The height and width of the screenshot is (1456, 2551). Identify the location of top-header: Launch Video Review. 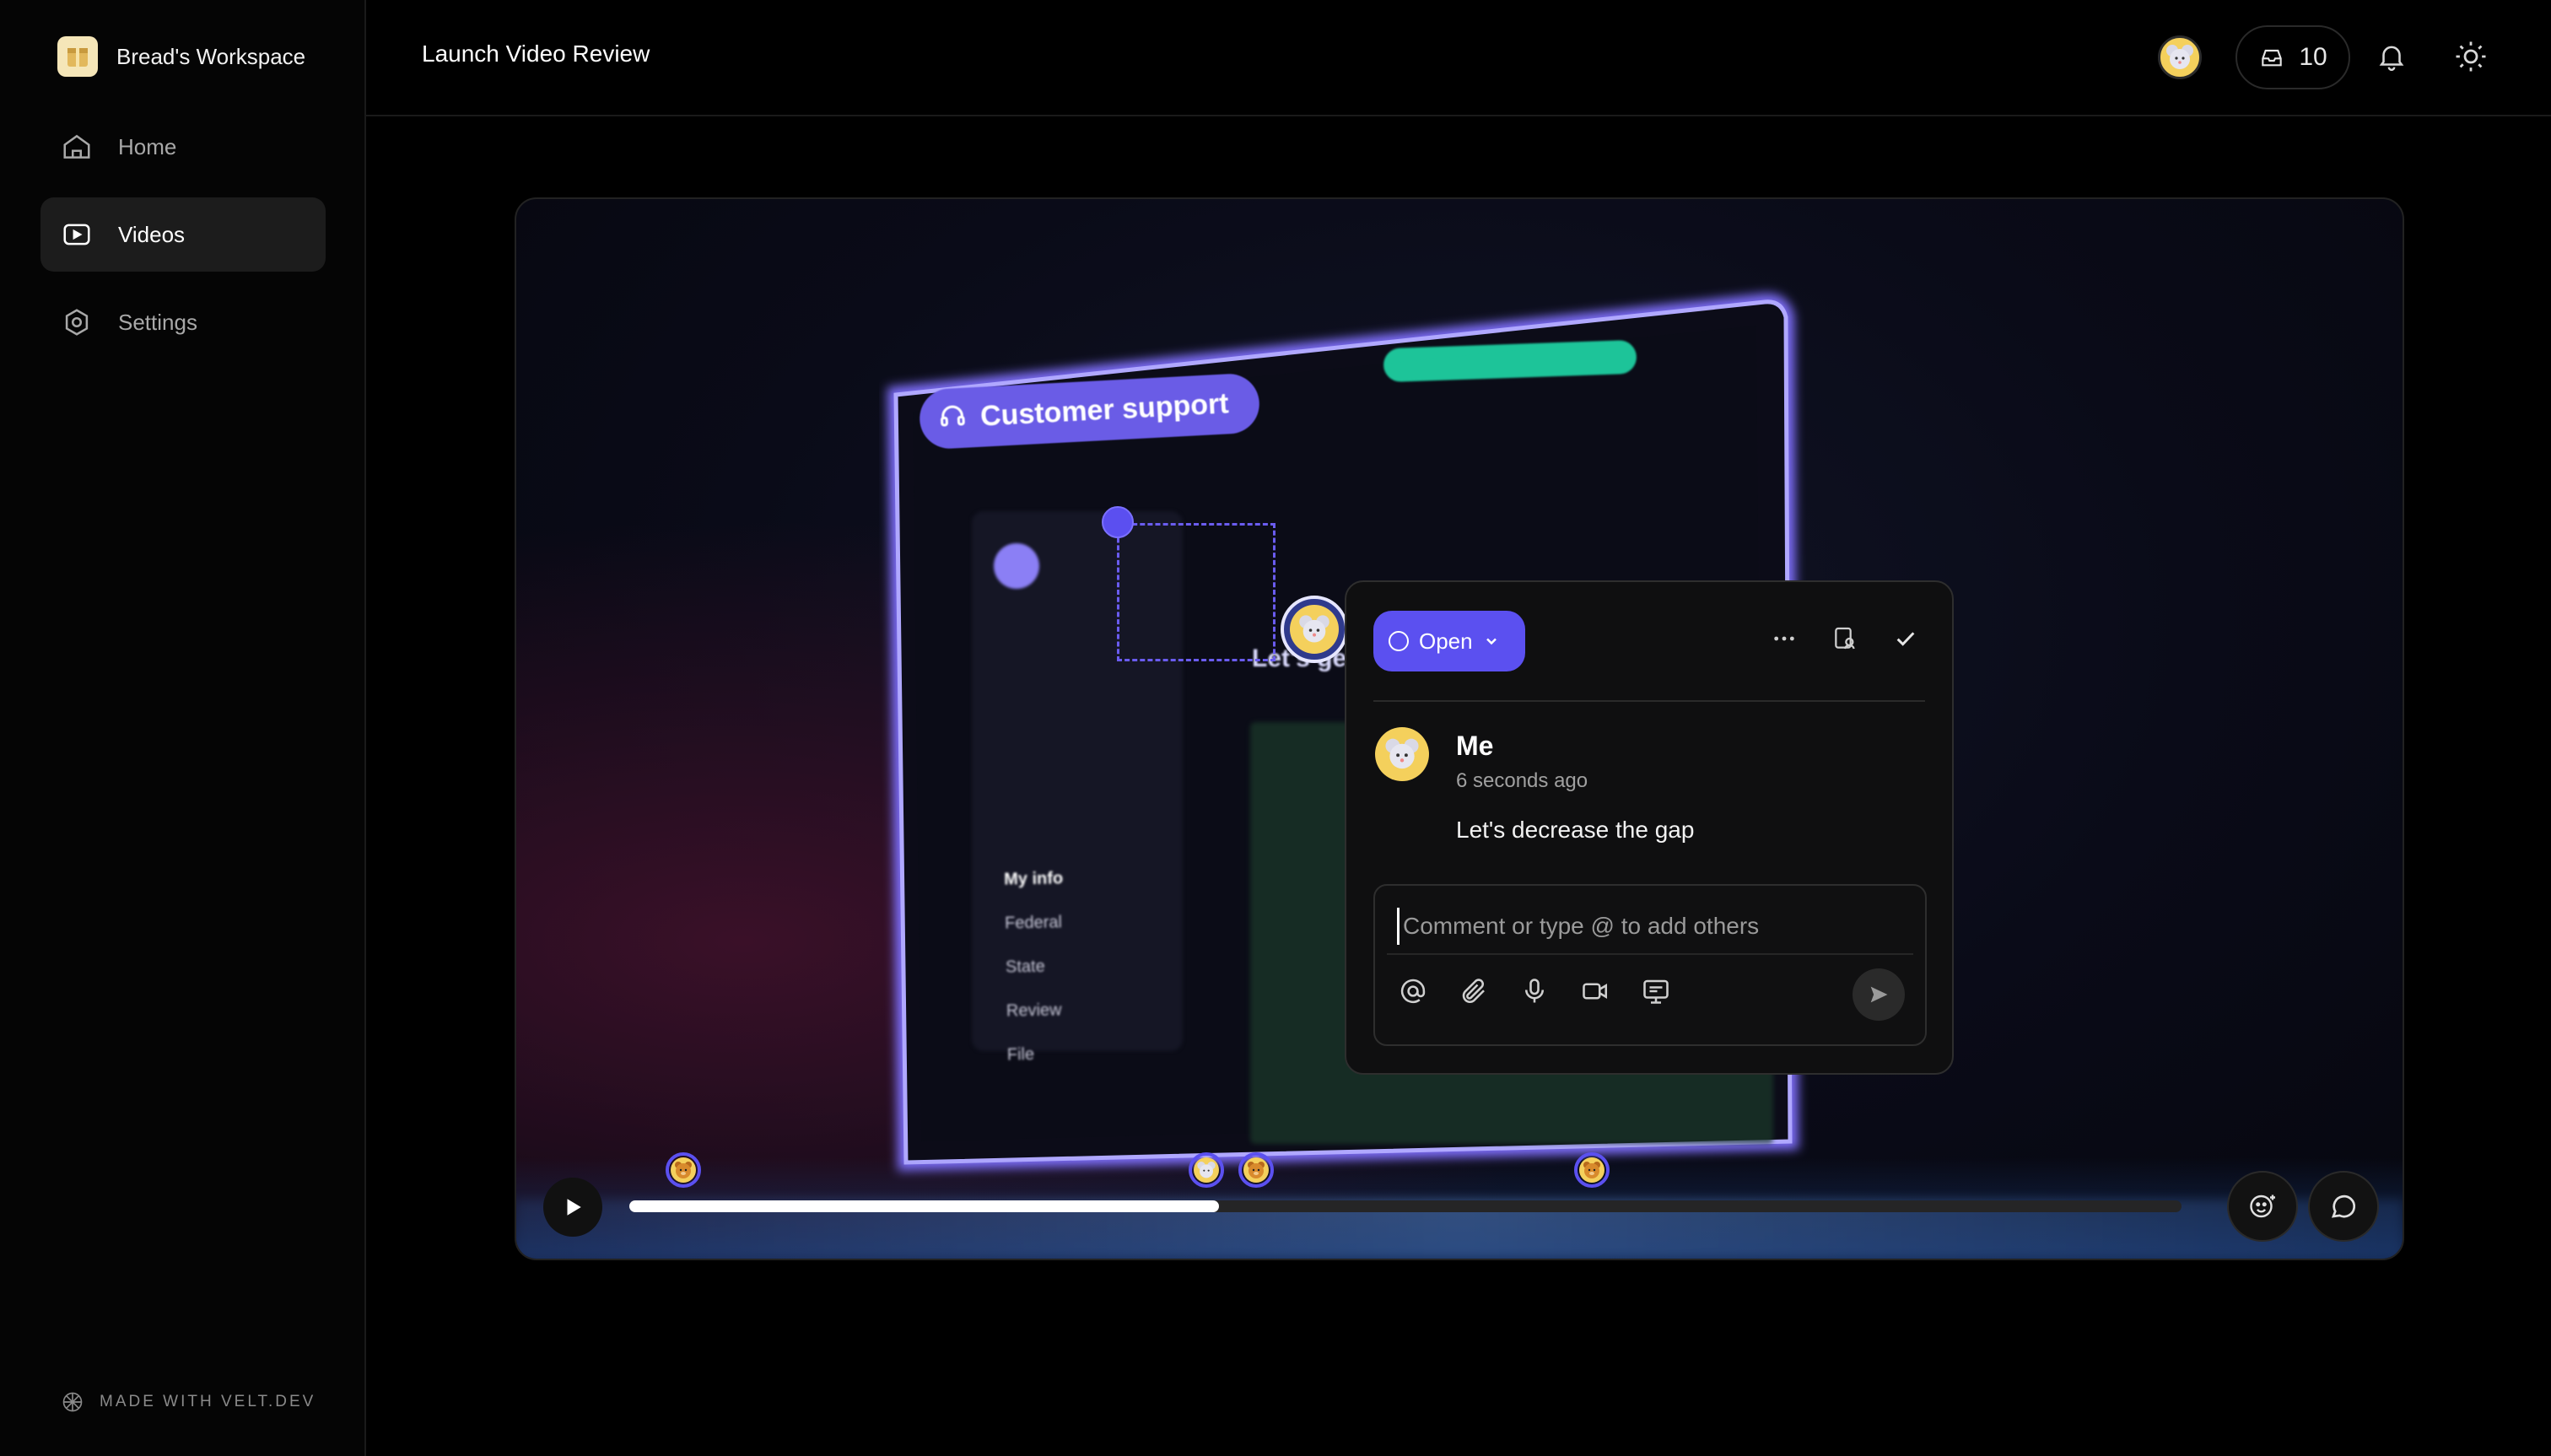
(1458, 58).